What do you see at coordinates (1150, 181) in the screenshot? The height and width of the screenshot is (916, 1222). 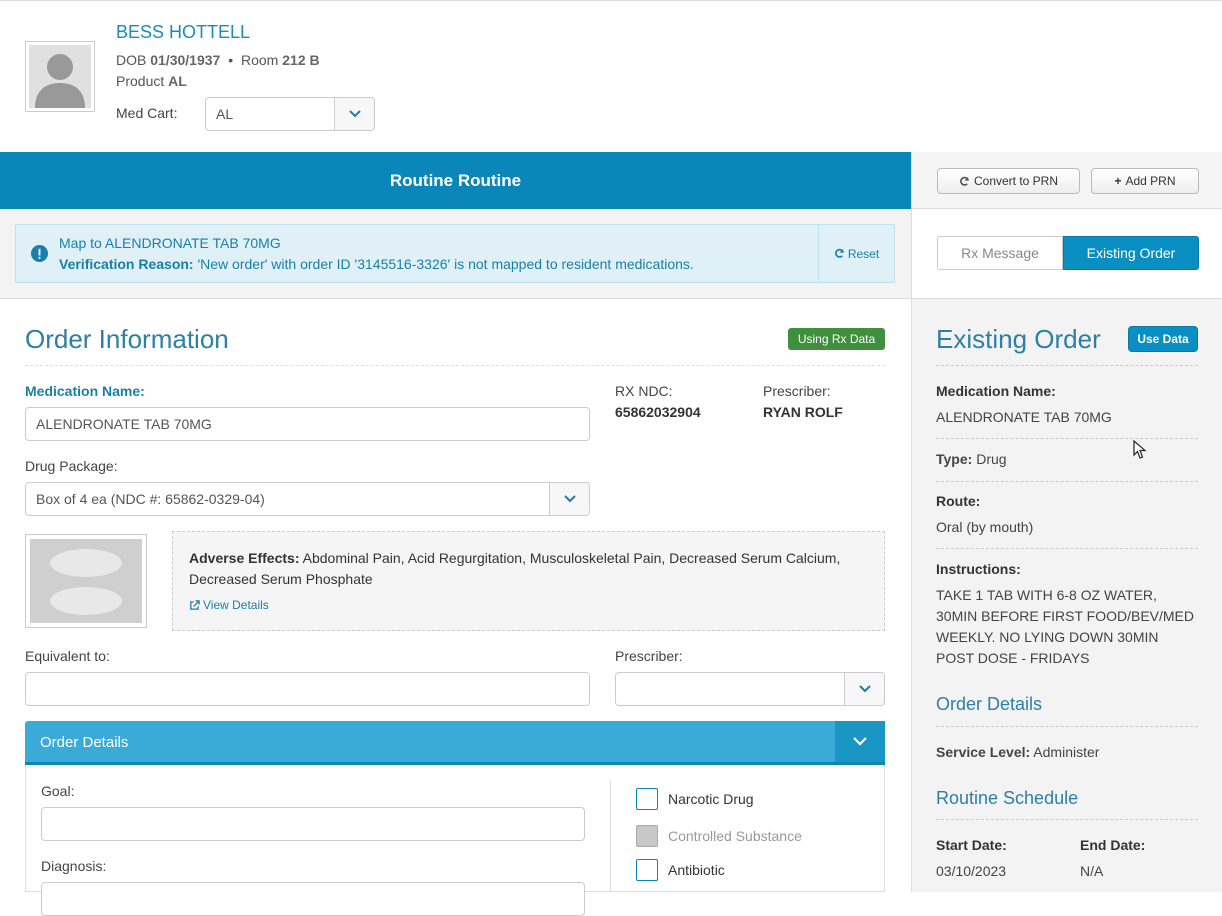 I see `add-prn-label: Add PRN` at bounding box center [1150, 181].